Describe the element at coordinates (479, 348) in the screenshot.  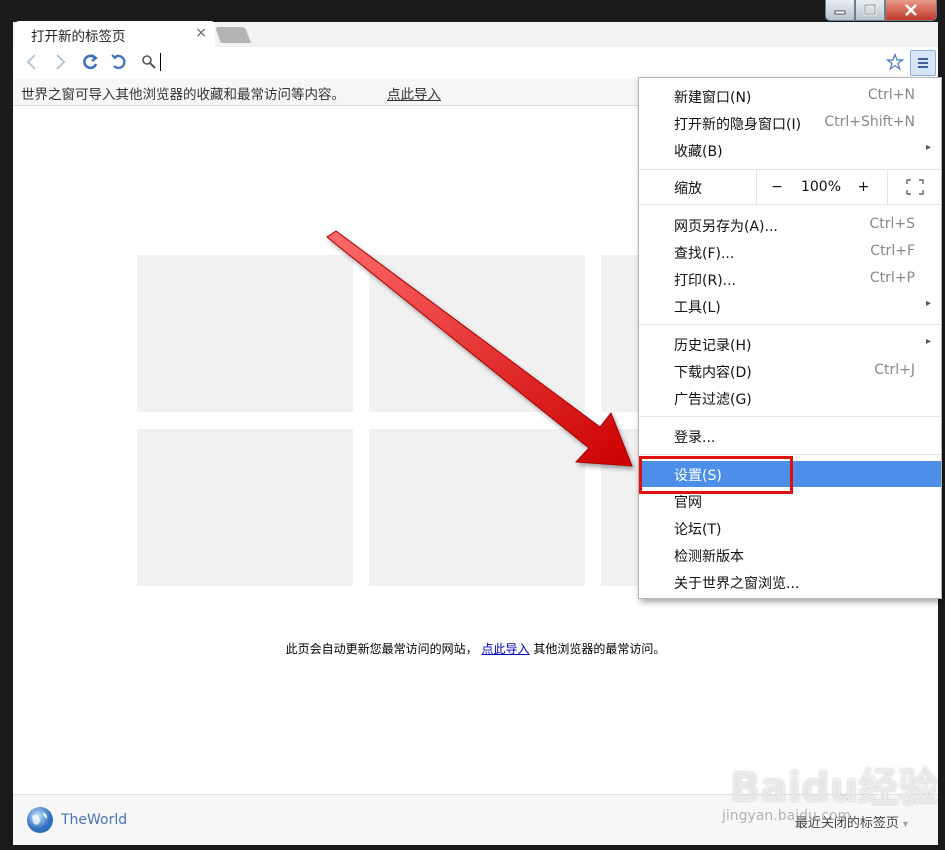
I see `annotation-arrow-icon` at that location.